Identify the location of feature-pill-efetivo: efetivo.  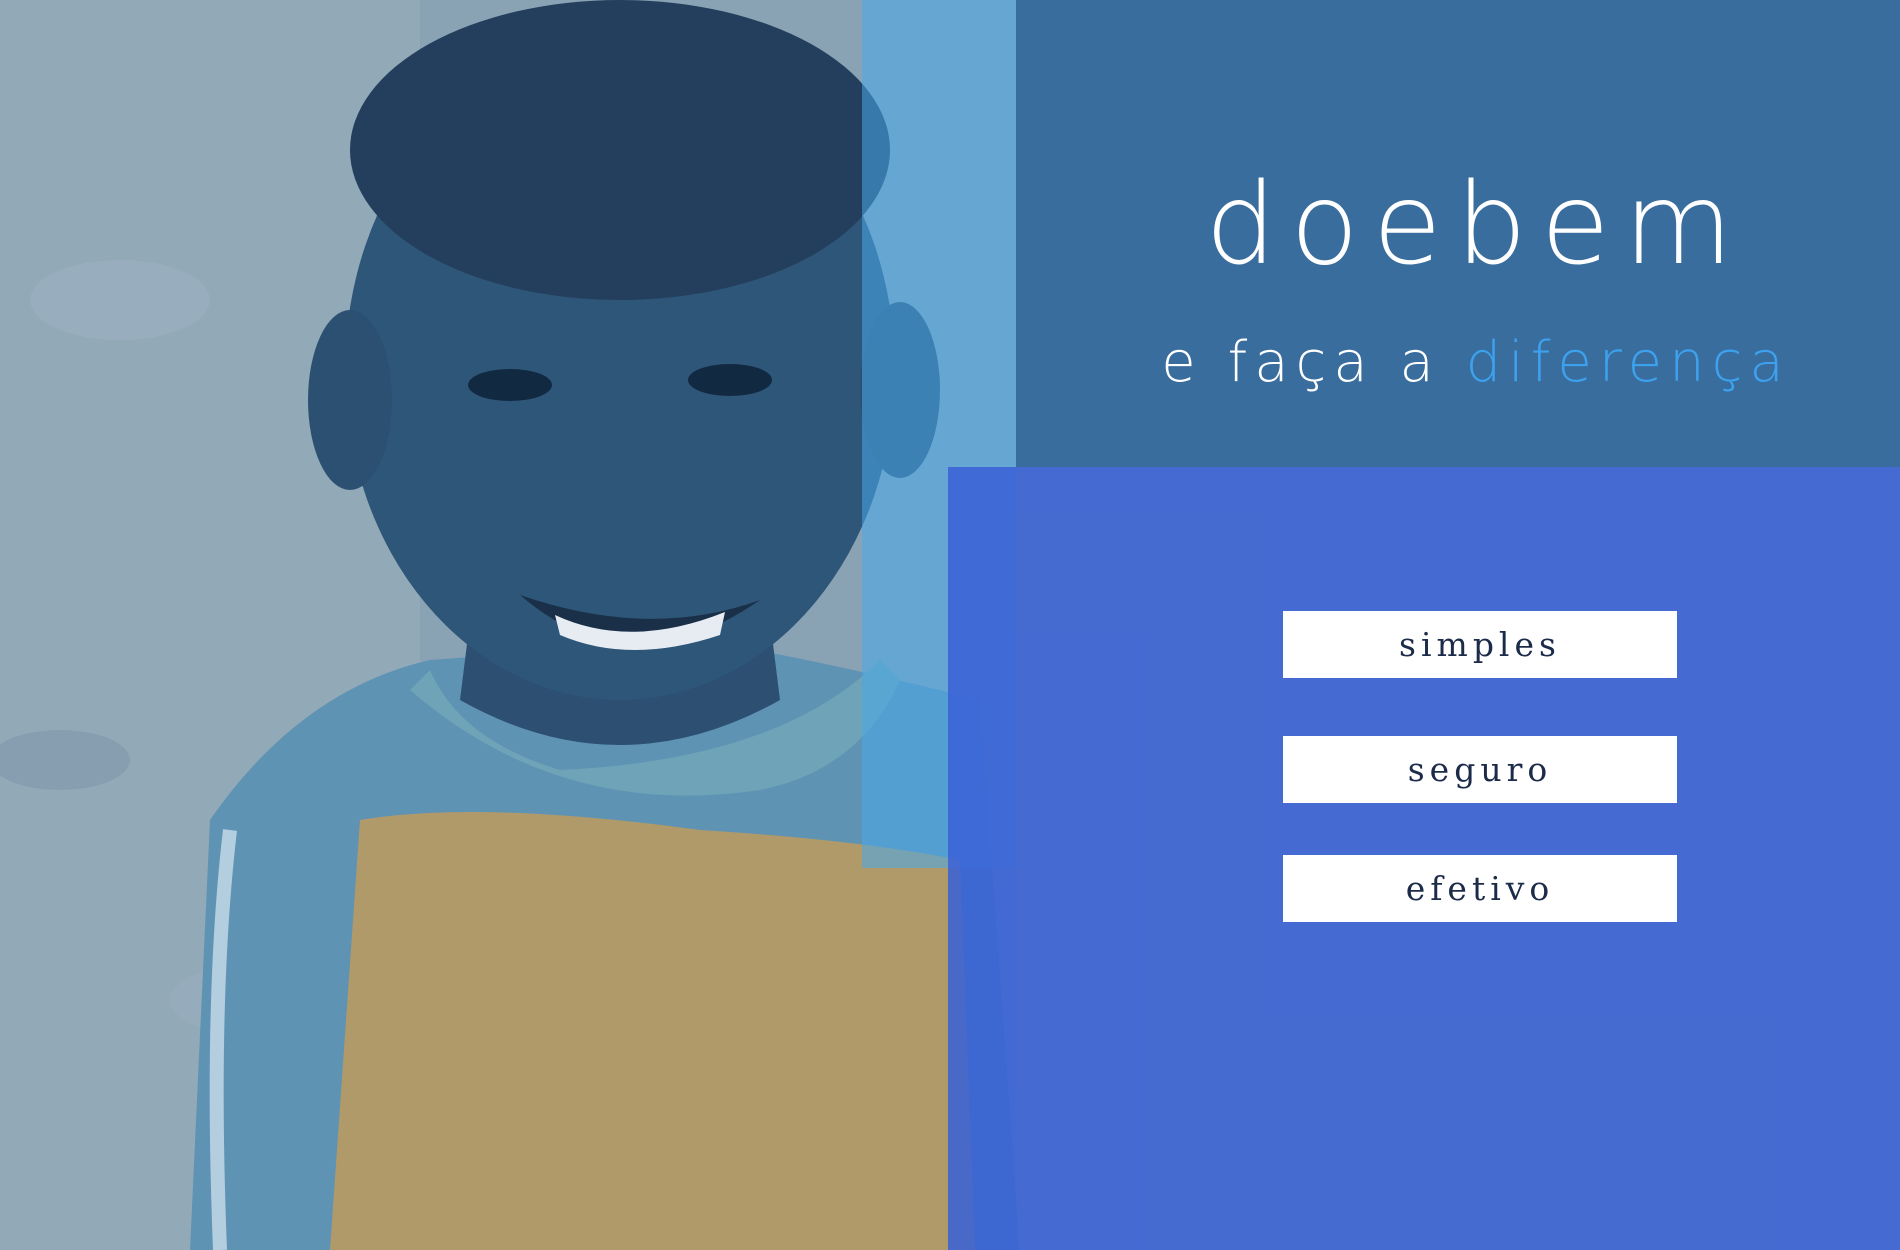
(1480, 888).